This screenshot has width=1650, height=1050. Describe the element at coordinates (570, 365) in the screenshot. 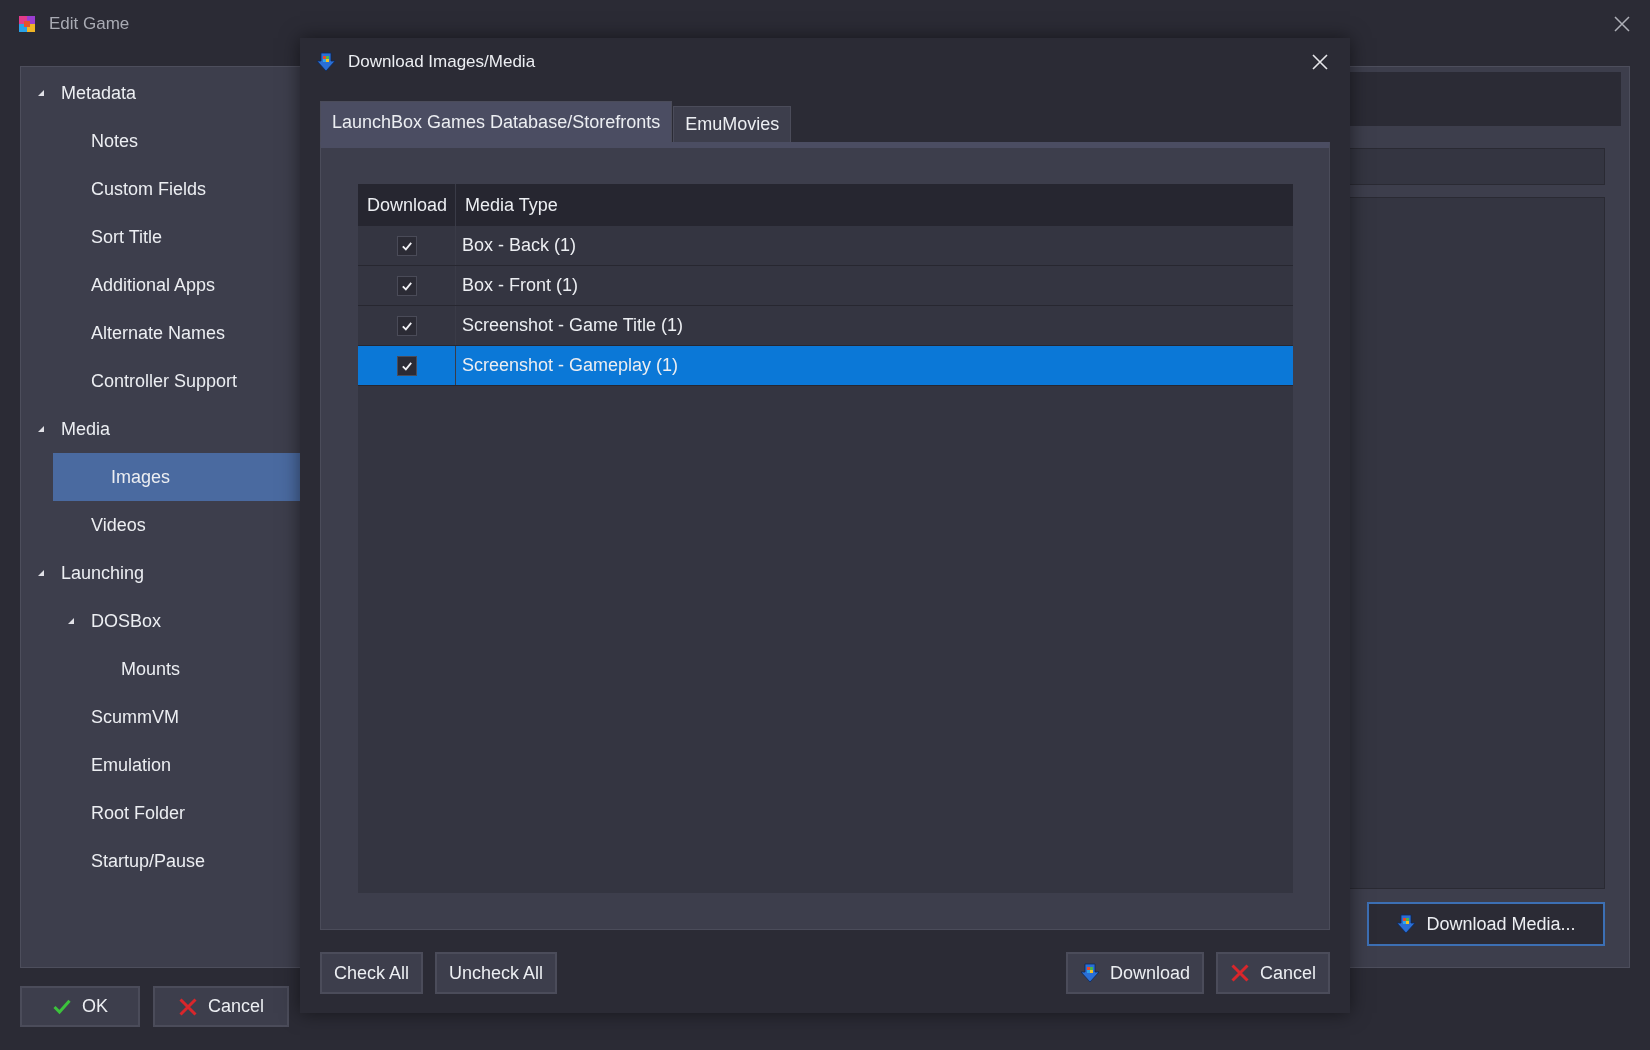

I see `table-cell-text: Screenshot - Gameplay (1)` at that location.